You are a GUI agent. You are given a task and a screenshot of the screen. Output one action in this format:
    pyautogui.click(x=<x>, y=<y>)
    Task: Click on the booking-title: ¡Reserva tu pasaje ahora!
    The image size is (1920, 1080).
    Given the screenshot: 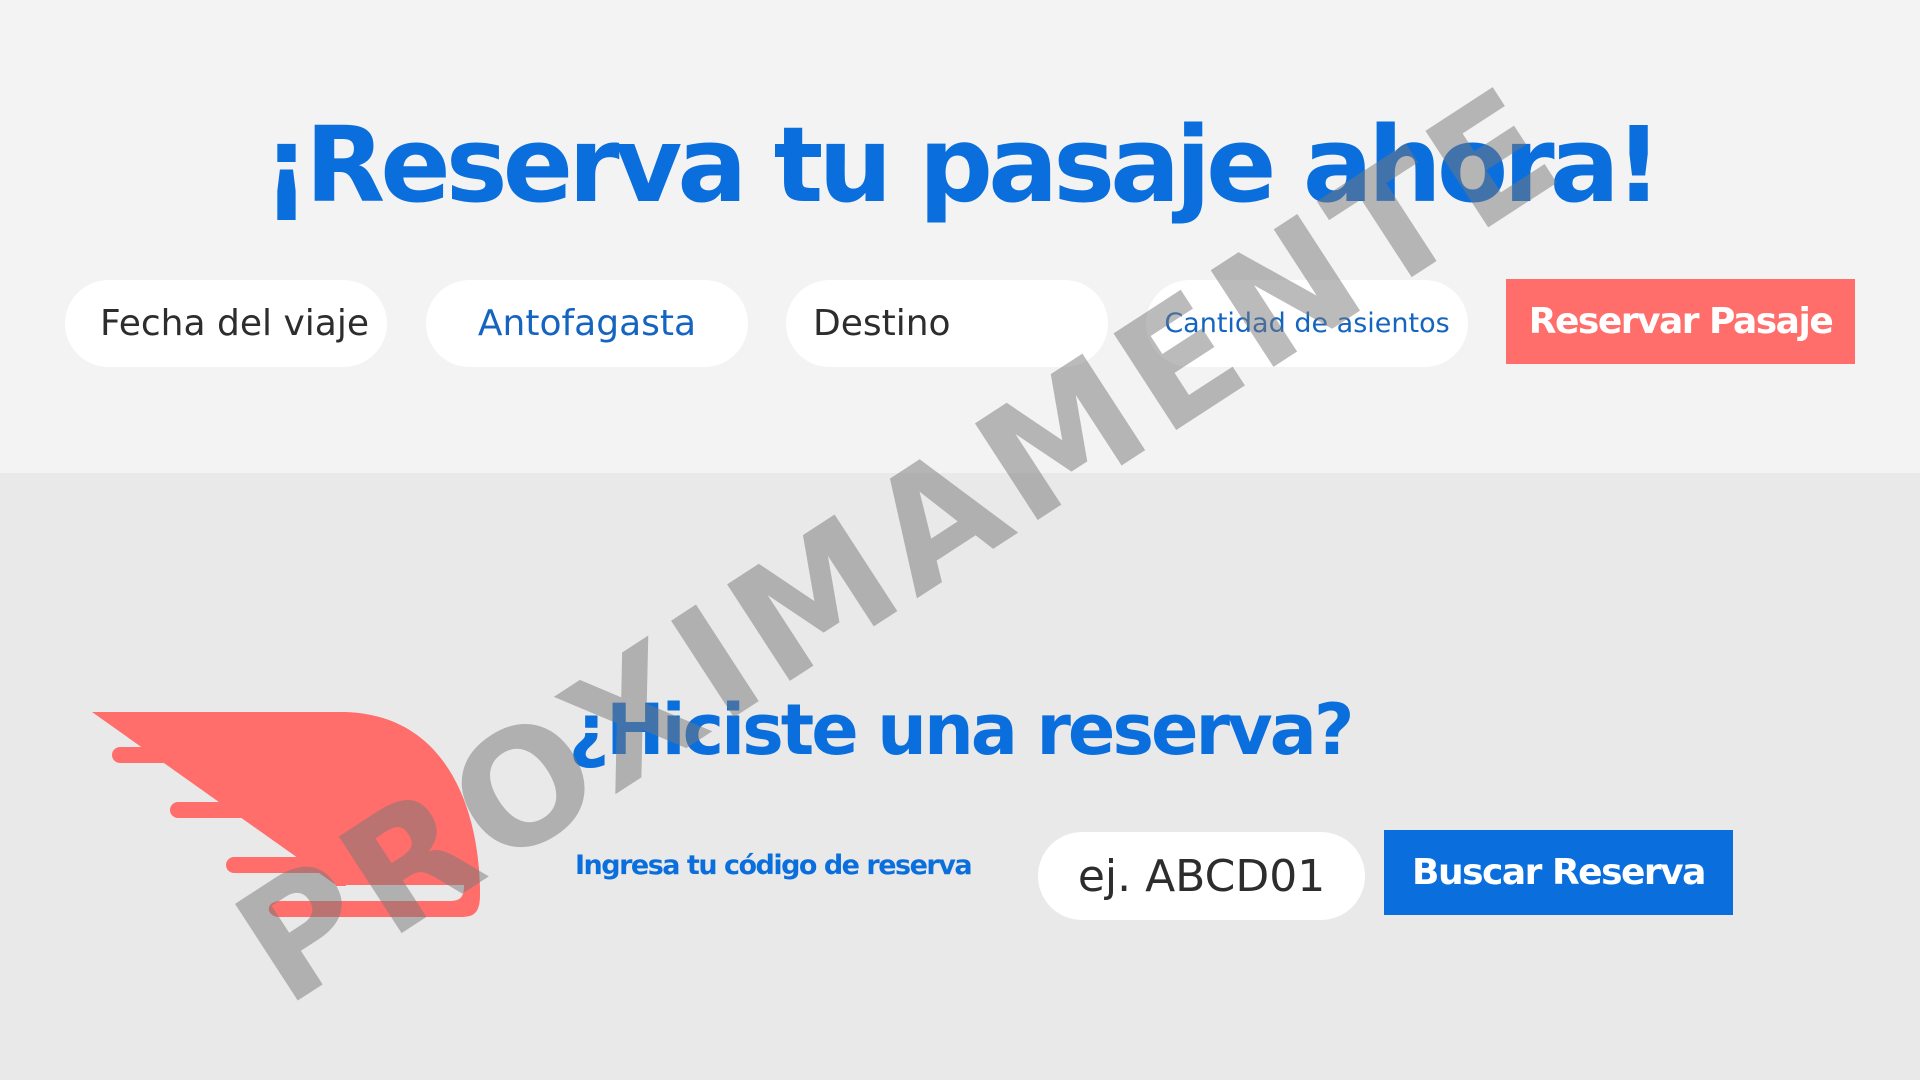 What is the action you would take?
    pyautogui.click(x=962, y=165)
    